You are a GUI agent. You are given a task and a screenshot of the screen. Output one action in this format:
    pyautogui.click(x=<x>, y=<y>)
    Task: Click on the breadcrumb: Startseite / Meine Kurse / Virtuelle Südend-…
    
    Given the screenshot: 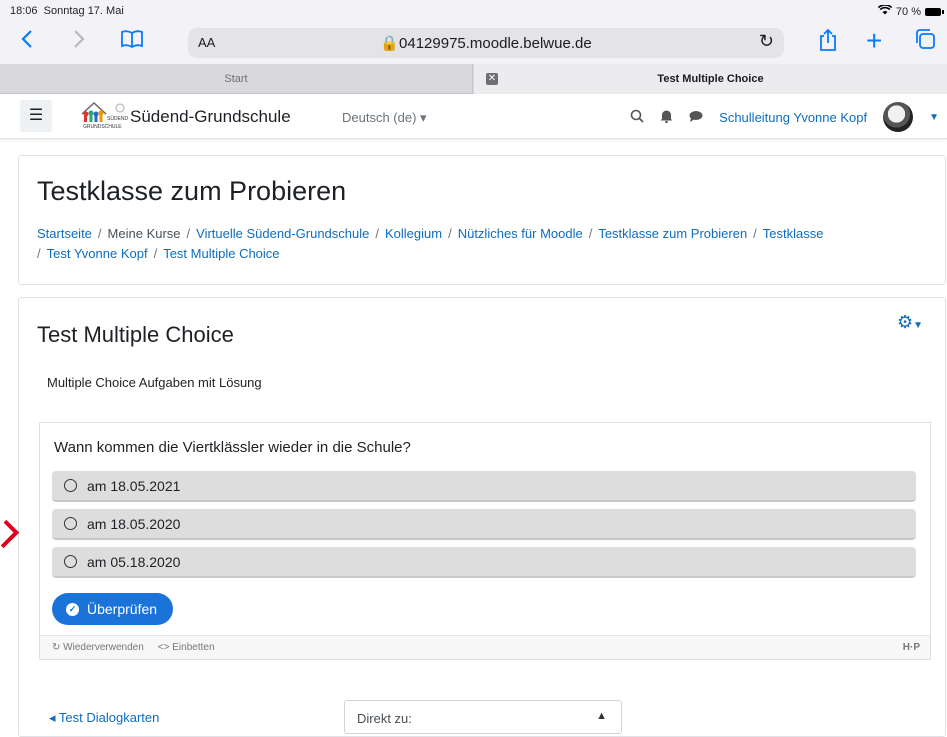 What is the action you would take?
    pyautogui.click(x=430, y=243)
    